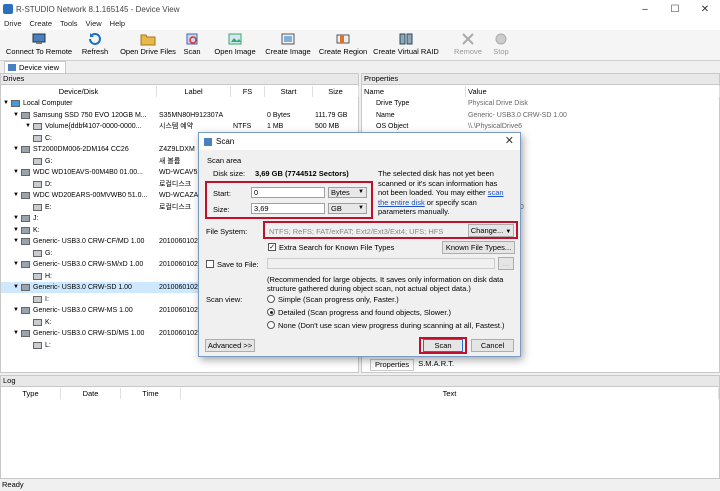  What do you see at coordinates (392, 365) in the screenshot?
I see `tab-properties: Properties` at bounding box center [392, 365].